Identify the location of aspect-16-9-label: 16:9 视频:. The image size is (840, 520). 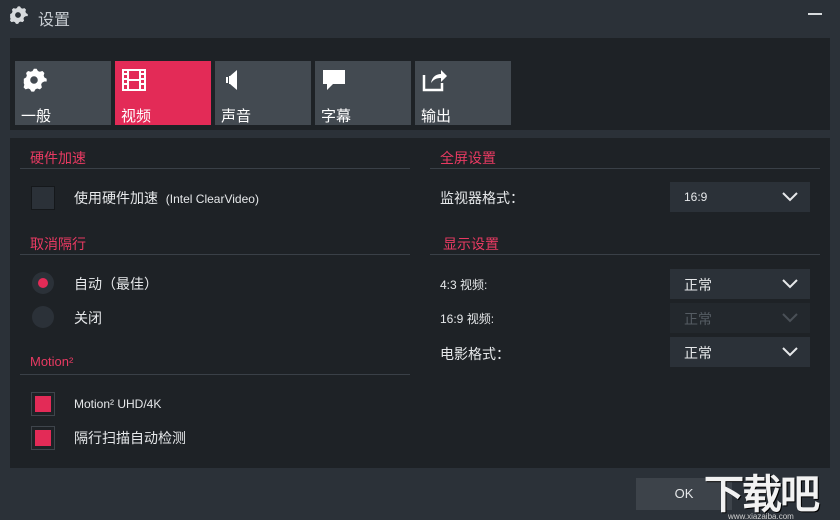
(467, 319).